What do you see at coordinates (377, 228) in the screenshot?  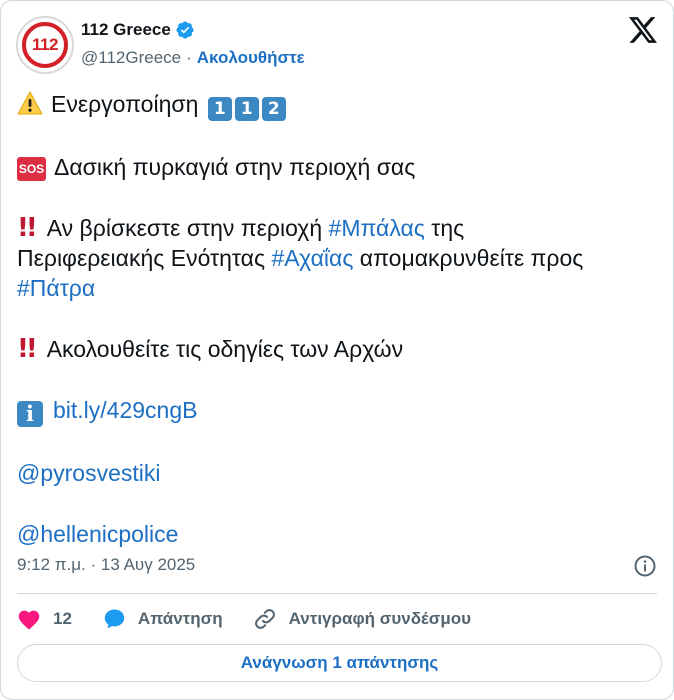 I see `hashtag-mpalas: #Μπάλας` at bounding box center [377, 228].